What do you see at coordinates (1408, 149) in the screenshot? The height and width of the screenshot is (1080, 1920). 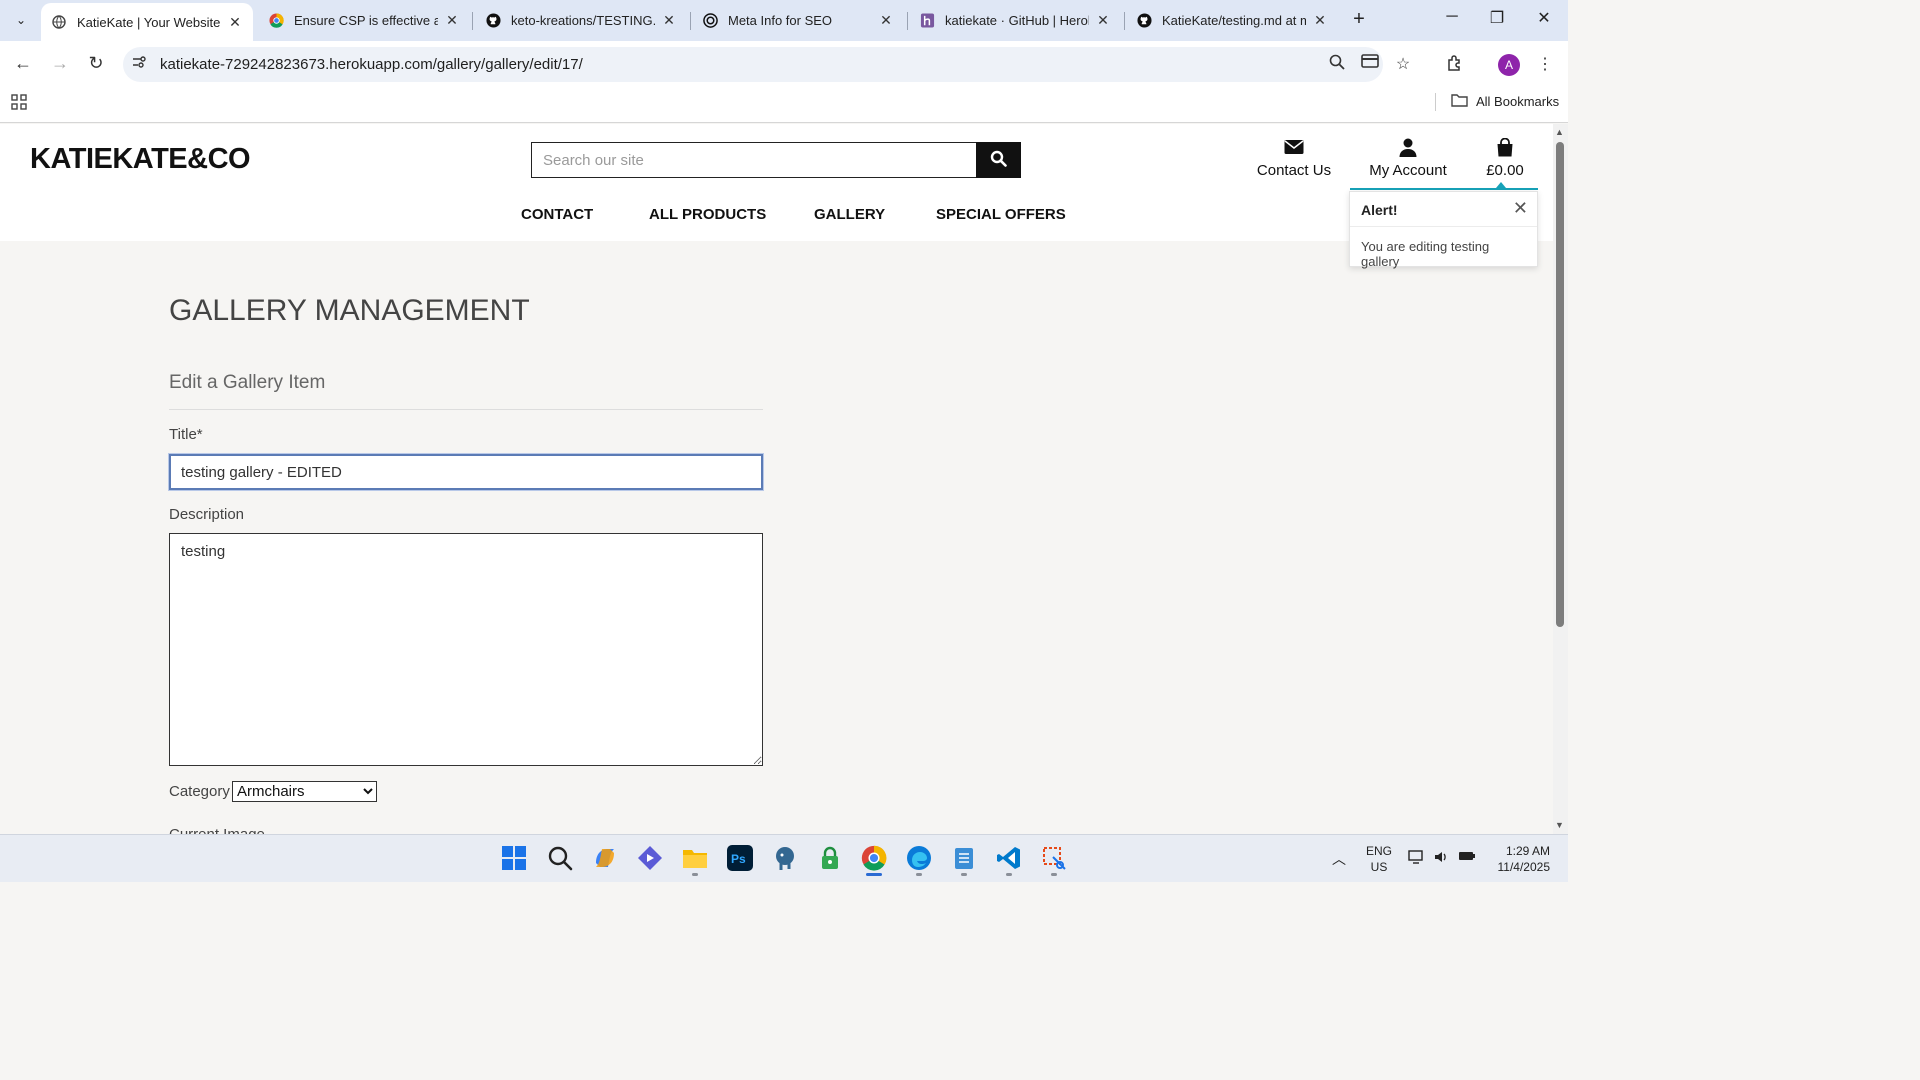 I see `user-icon` at bounding box center [1408, 149].